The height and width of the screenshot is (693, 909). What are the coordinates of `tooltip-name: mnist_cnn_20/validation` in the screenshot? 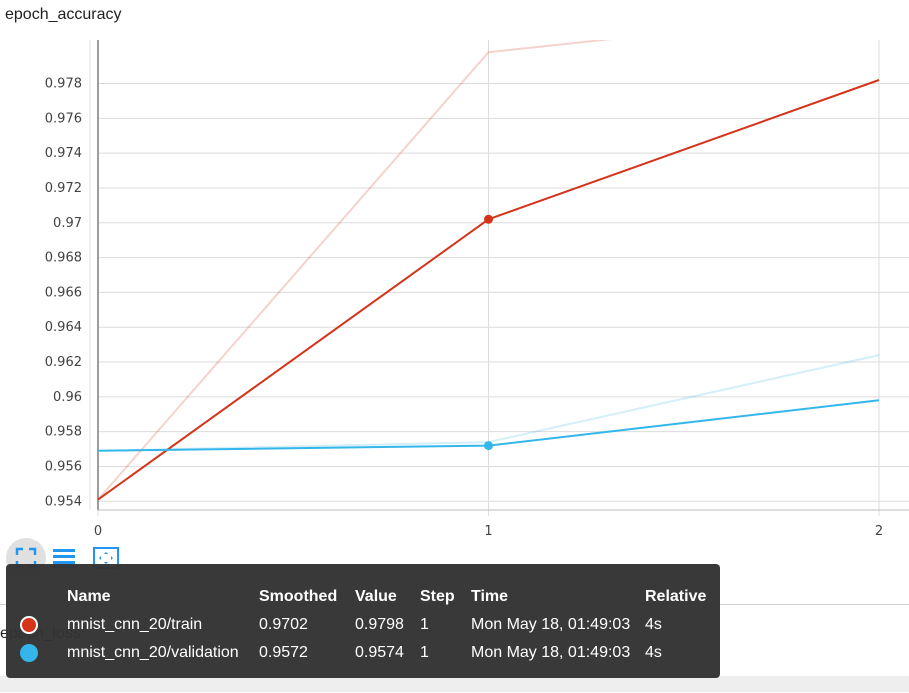 It's located at (153, 652).